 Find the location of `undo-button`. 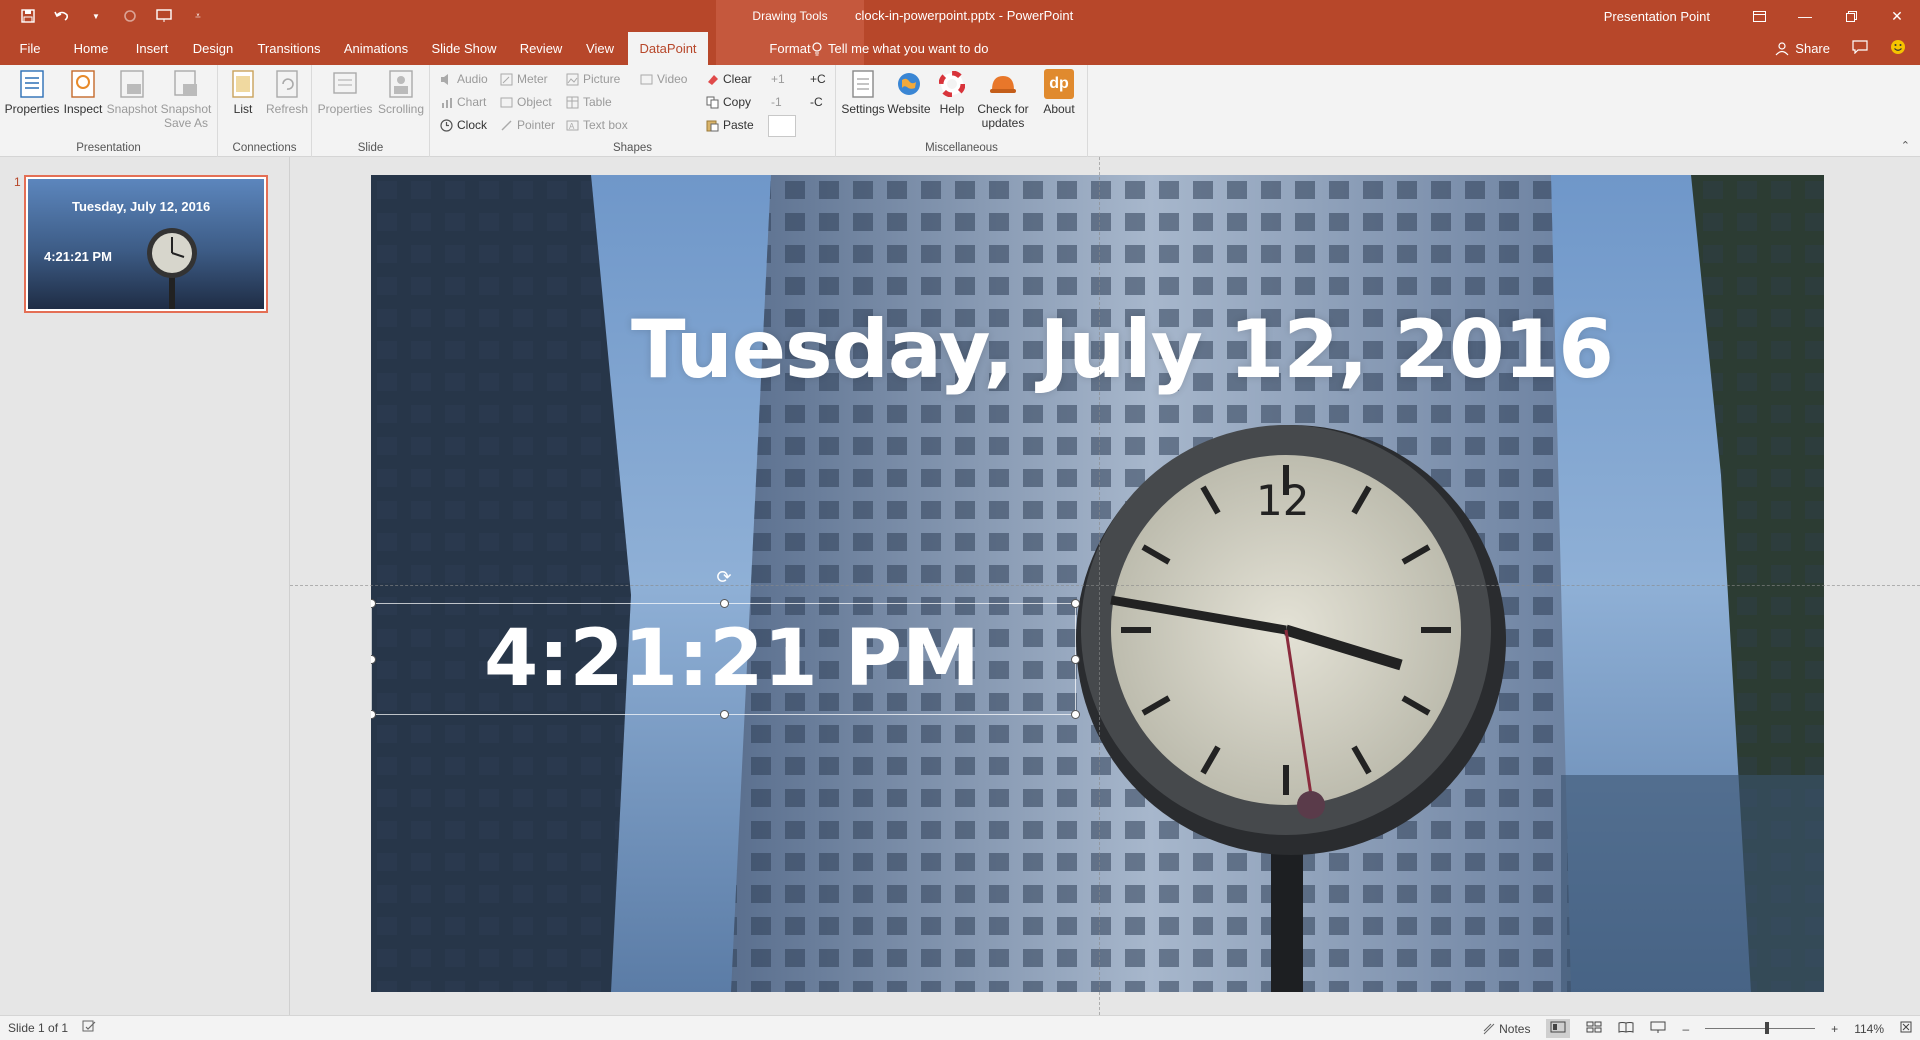

undo-button is located at coordinates (62, 16).